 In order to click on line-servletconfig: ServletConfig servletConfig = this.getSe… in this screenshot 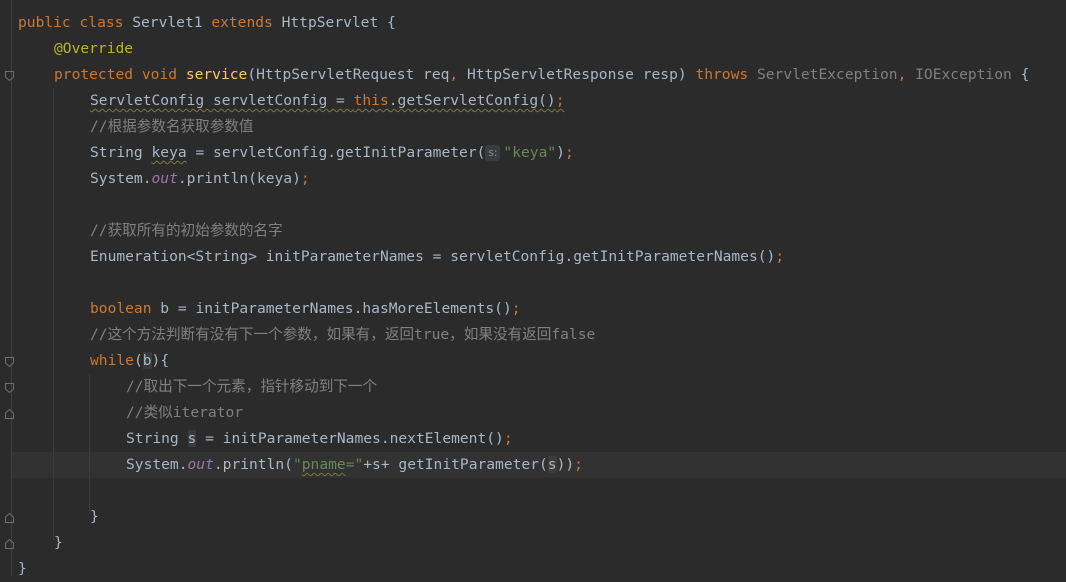, I will do `click(327, 101)`.